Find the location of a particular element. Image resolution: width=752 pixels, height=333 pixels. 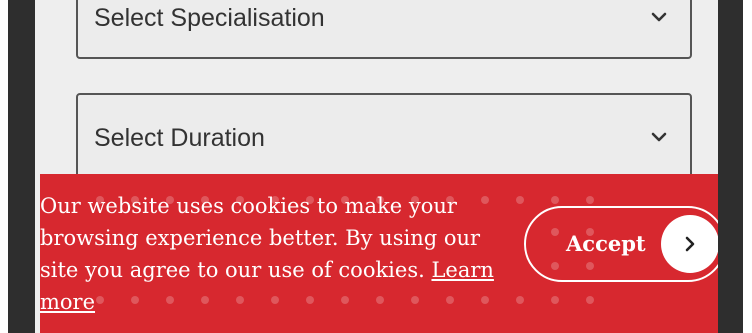

chevron-right-icon is located at coordinates (690, 244).